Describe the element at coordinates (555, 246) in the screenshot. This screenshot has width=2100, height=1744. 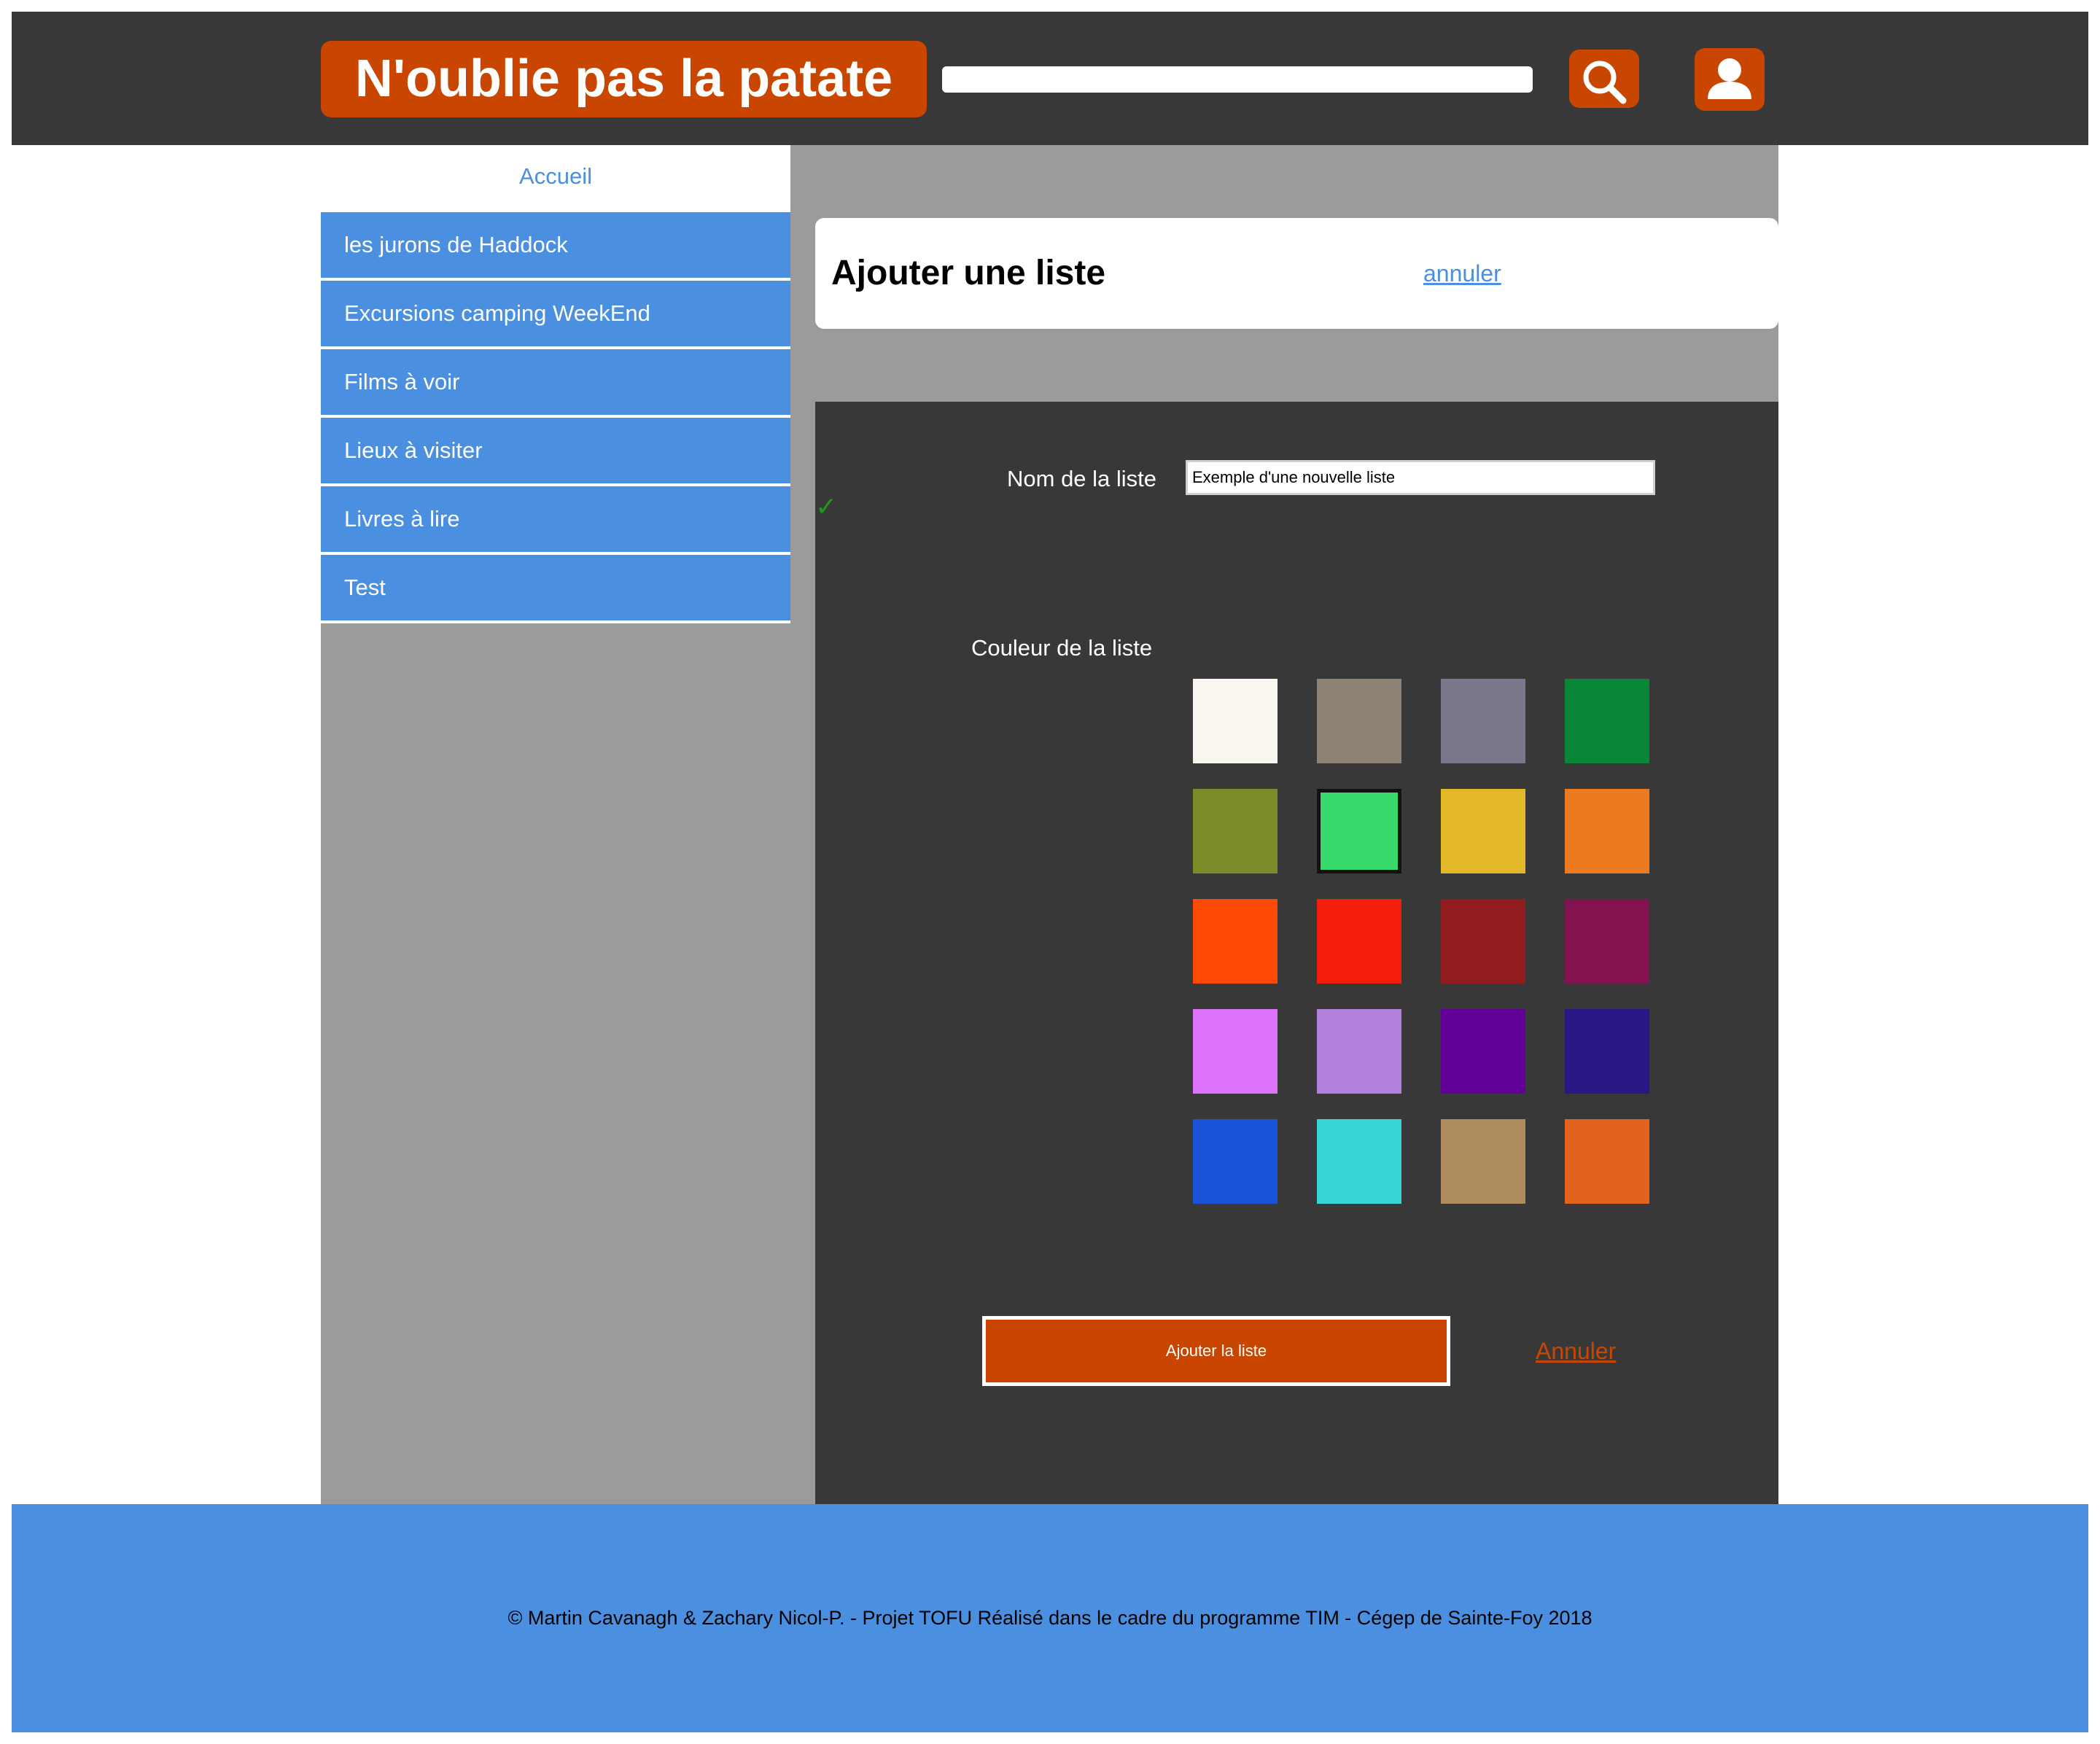
I see `sidebar-item-jurons-haddock: les jurons de Haddock` at that location.